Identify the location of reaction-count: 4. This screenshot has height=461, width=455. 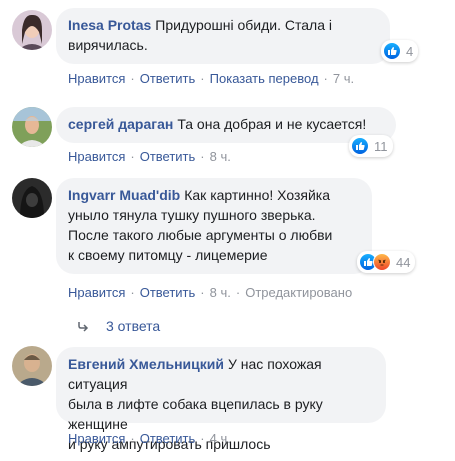
(410, 51).